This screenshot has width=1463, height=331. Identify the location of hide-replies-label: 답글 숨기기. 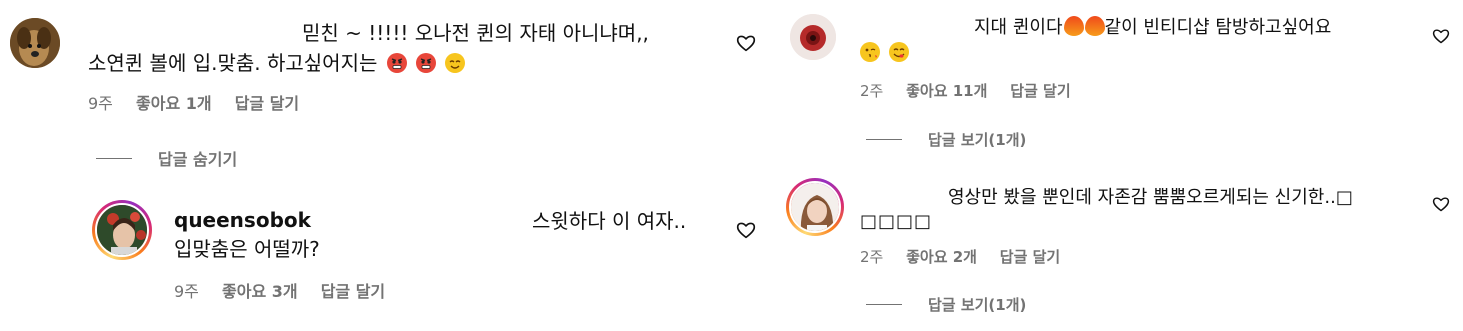
(198, 159).